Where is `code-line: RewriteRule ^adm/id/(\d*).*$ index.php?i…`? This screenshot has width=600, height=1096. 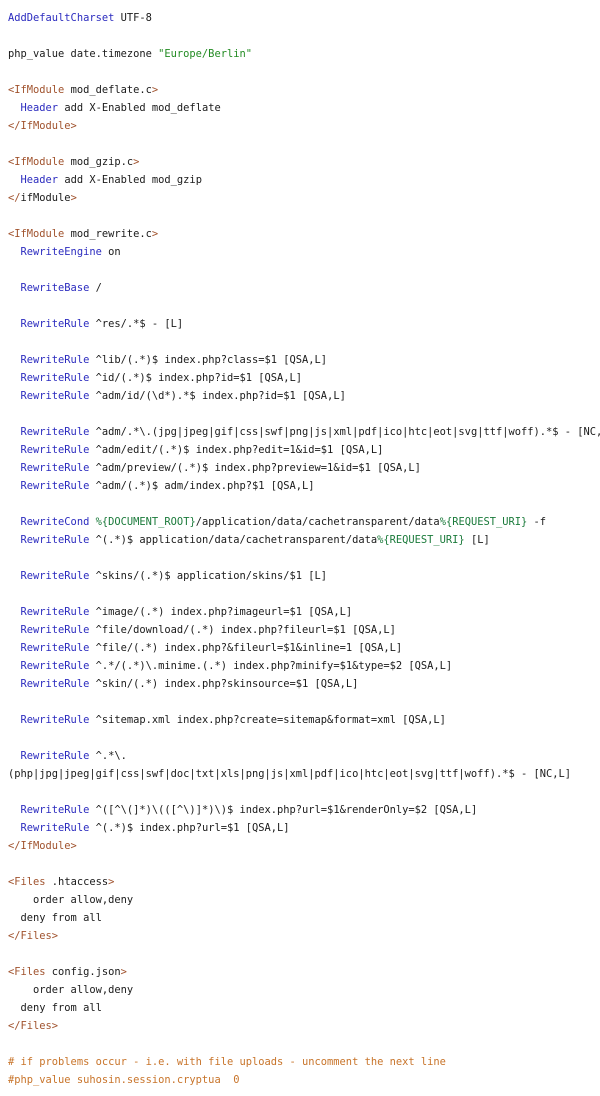 code-line: RewriteRule ^adm/id/(\d*).*$ index.php?i… is located at coordinates (304, 396).